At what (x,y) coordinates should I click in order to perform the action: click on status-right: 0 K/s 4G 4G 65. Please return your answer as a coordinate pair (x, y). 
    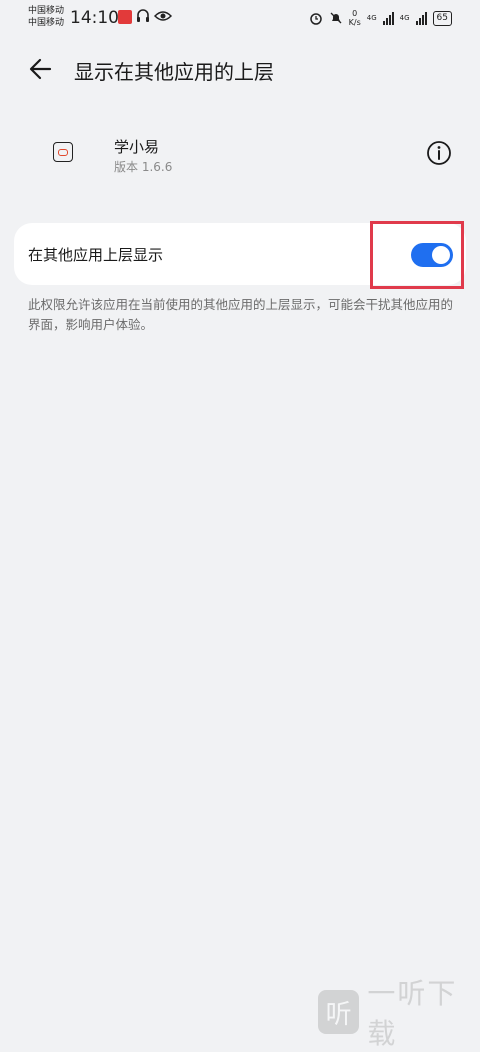
    Looking at the image, I should click on (380, 18).